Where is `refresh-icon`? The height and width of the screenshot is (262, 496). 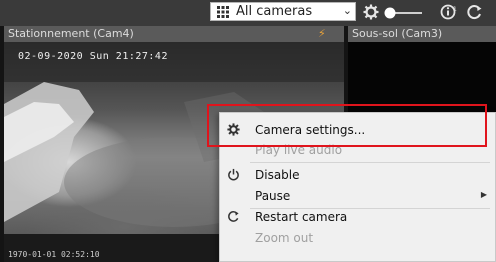
refresh-icon is located at coordinates (475, 14).